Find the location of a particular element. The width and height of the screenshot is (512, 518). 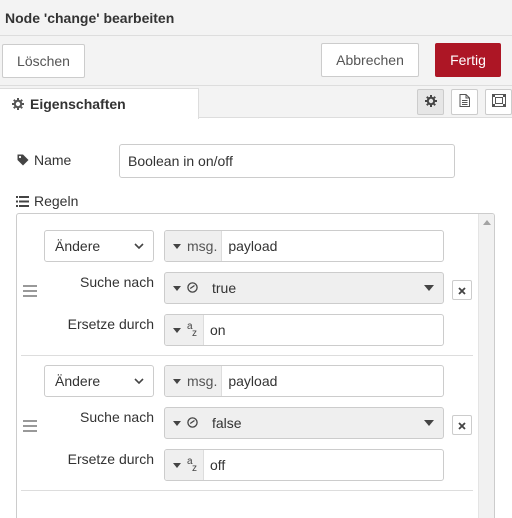

search-value: false is located at coordinates (227, 423).